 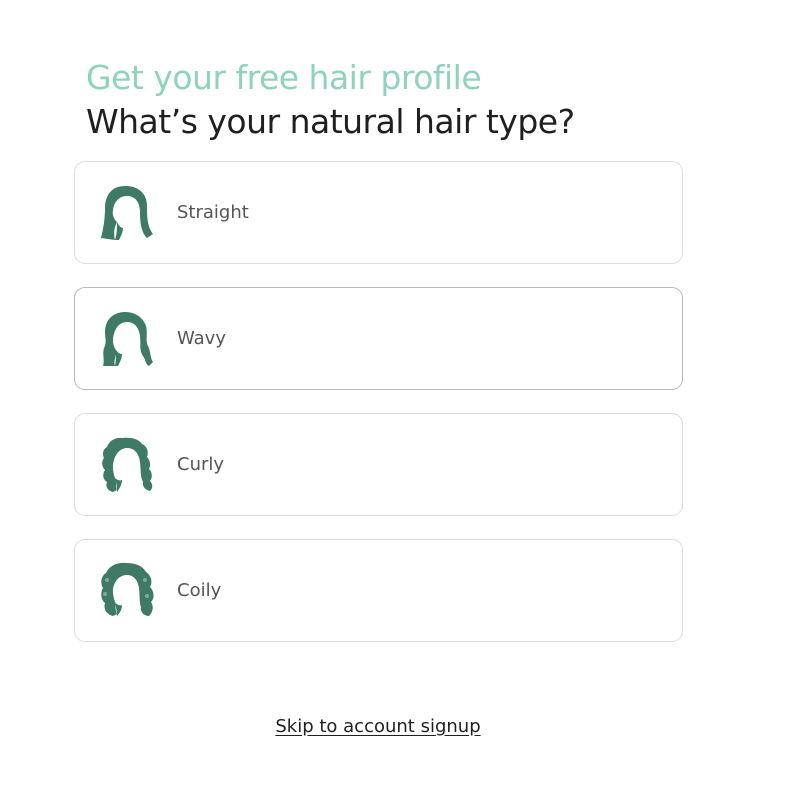 I want to click on option-label: Wavy, so click(x=201, y=338).